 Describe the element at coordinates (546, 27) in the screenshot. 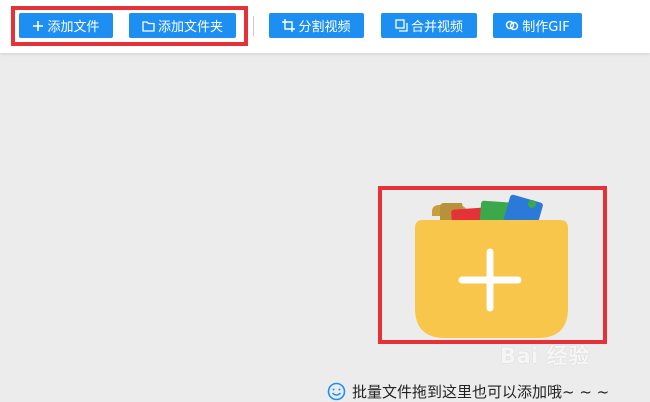

I see `make-gif-label: 制作GIF` at that location.